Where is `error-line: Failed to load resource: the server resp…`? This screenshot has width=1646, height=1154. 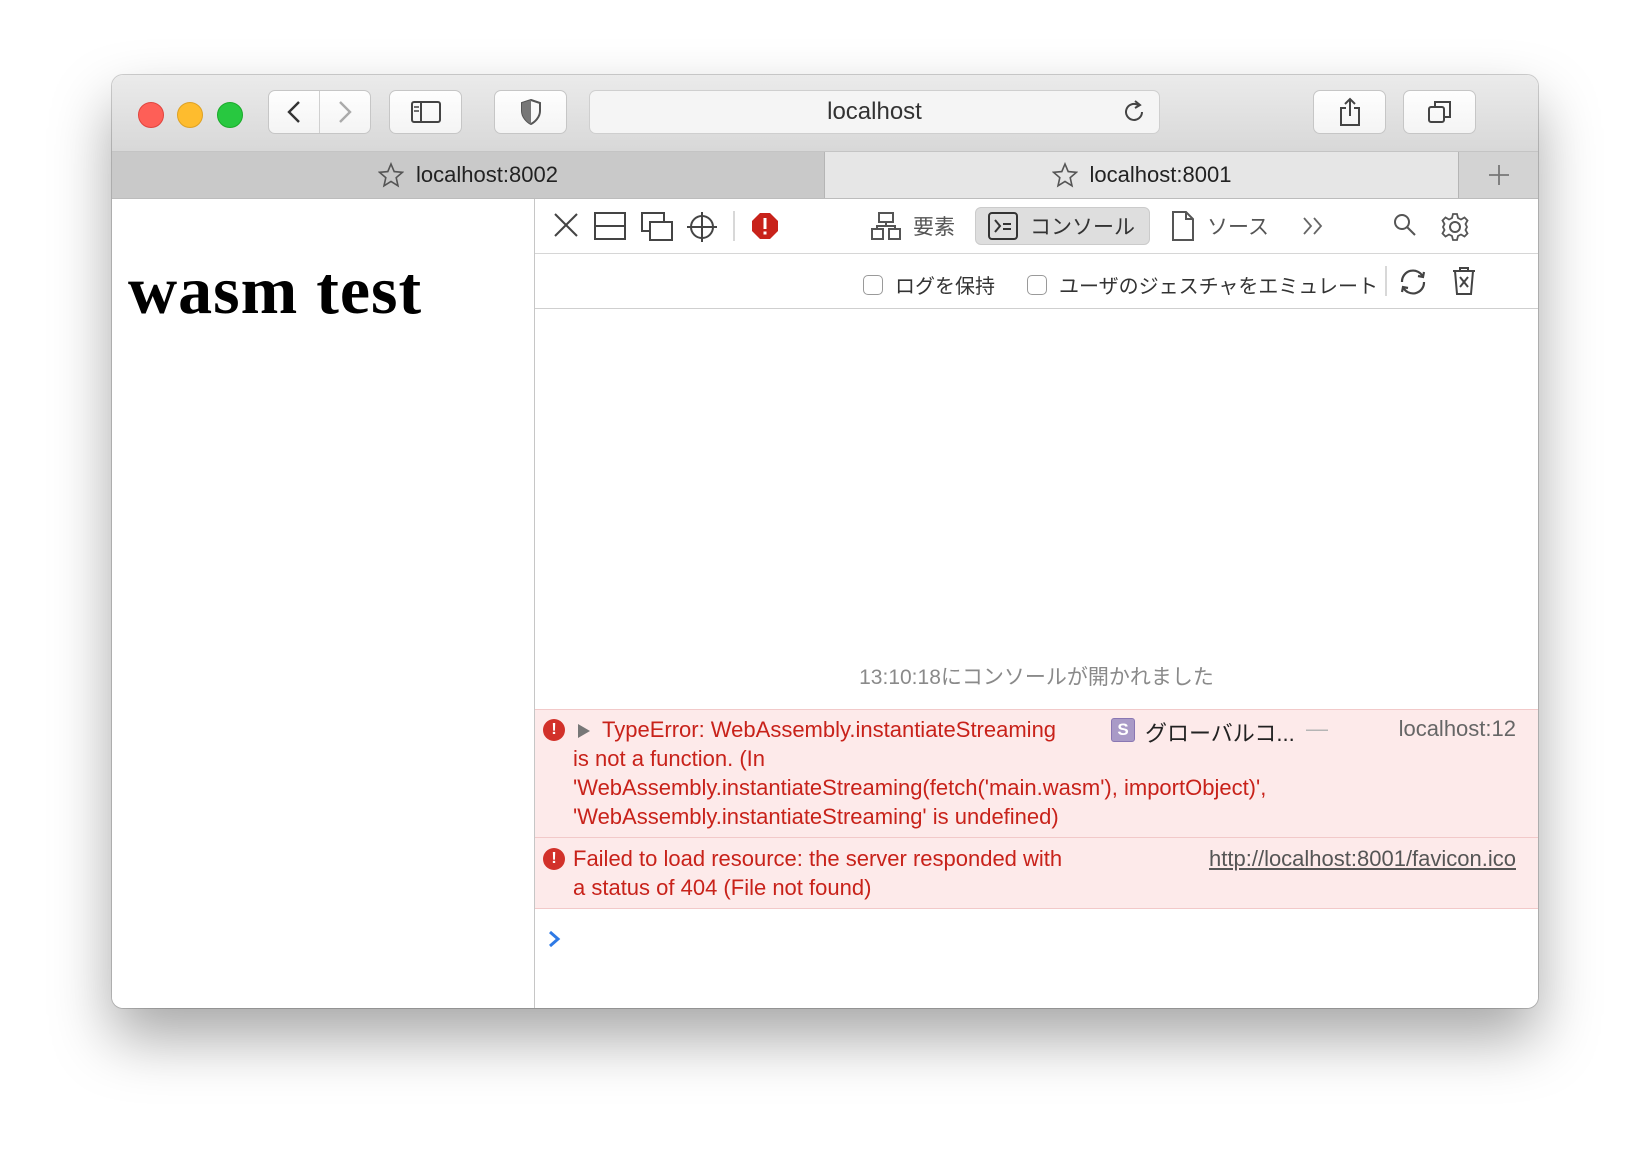
error-line: Failed to load resource: the server resp… is located at coordinates (818, 858).